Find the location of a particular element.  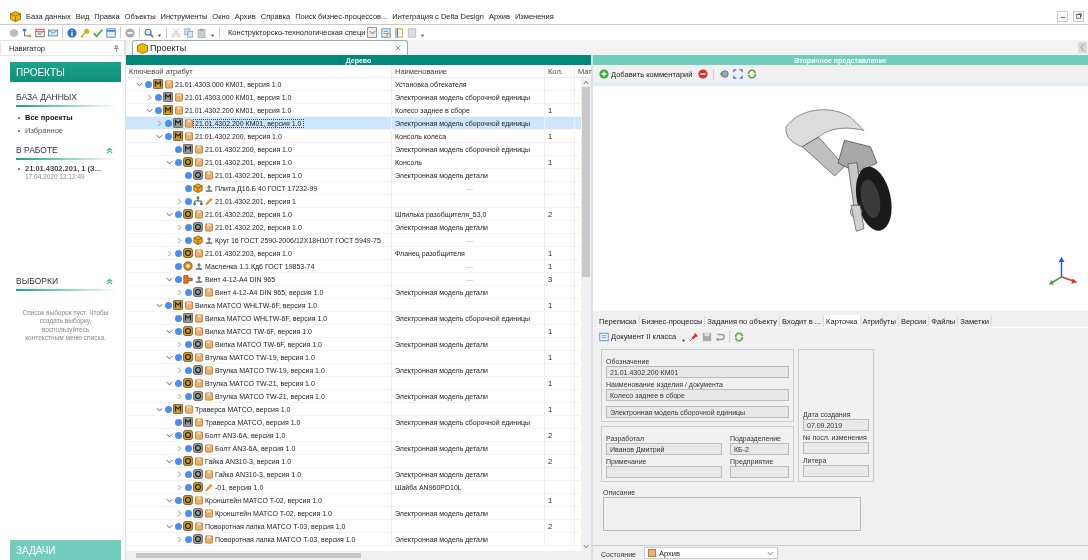

collapse-panel-icon is located at coordinates (1082, 47).